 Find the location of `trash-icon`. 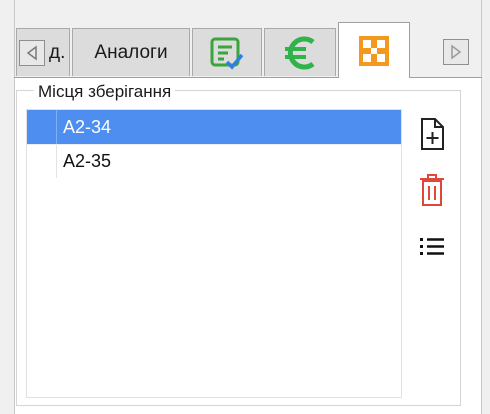

trash-icon is located at coordinates (432, 190).